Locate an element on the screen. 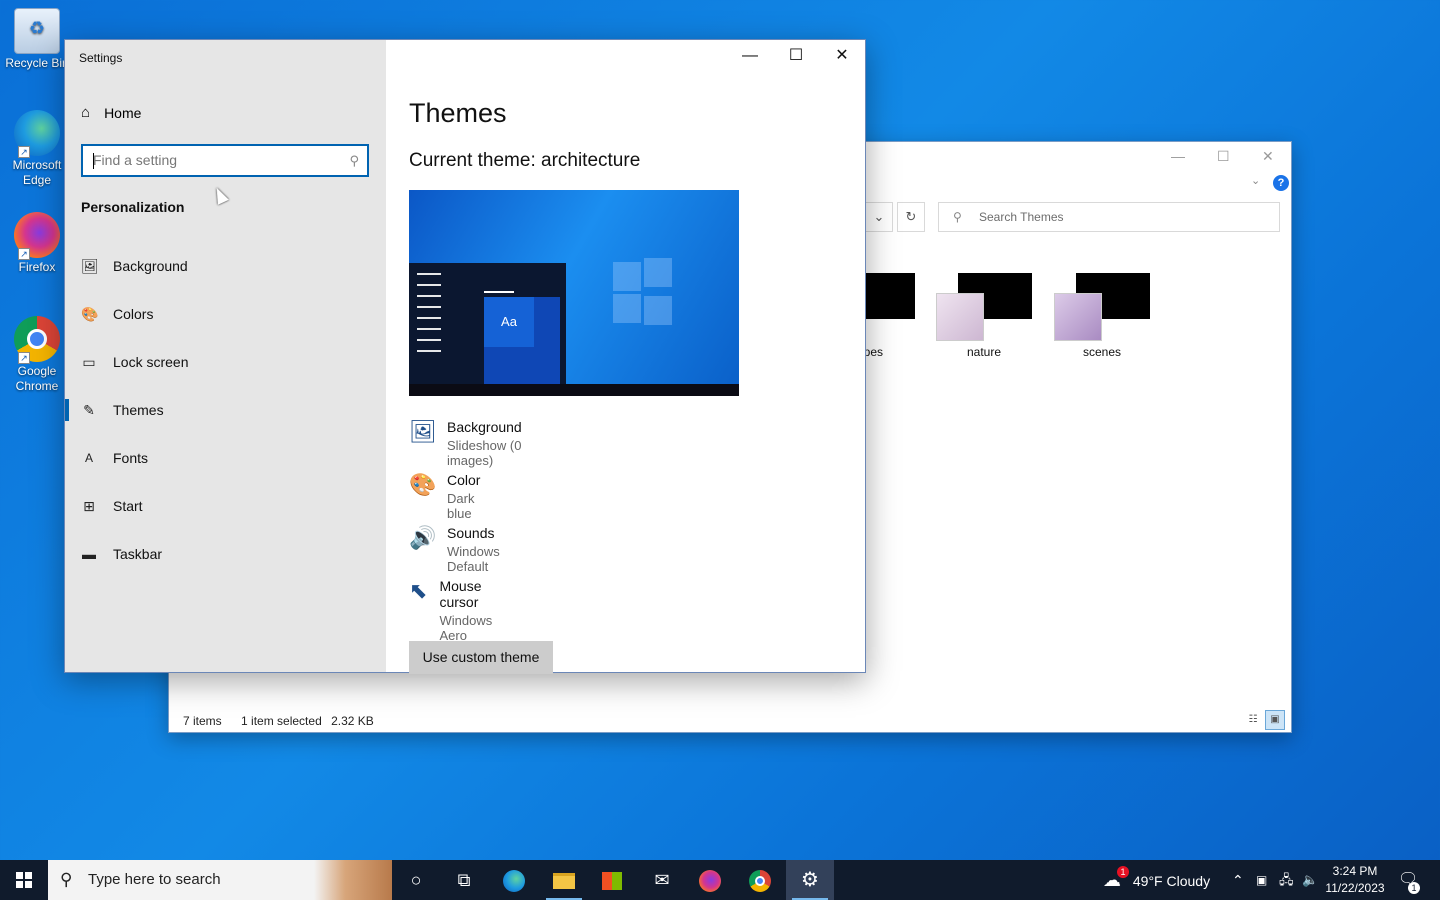 This screenshot has height=900, width=1440. taskbar-search-box: ⚲ Type here to search is located at coordinates (220, 880).